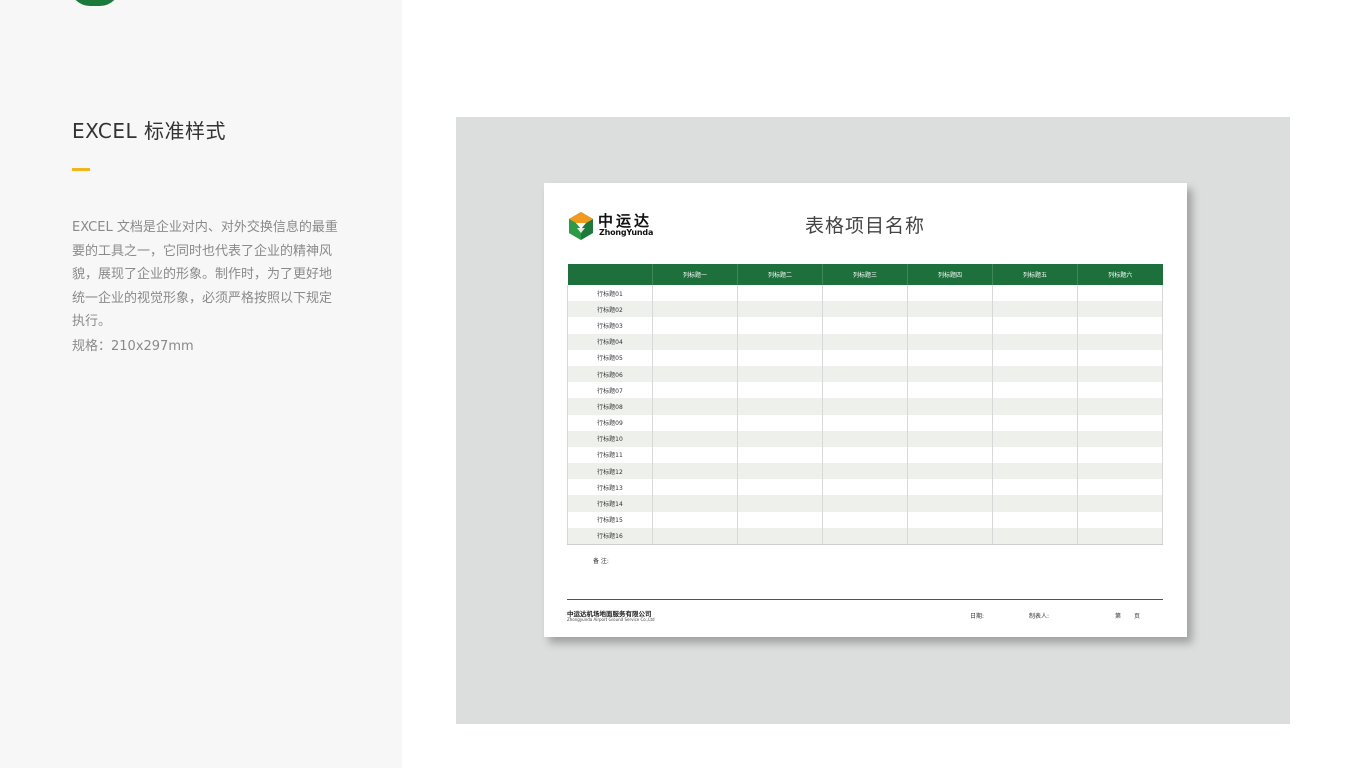 The width and height of the screenshot is (1366, 768). I want to click on row-header: 行标题04, so click(610, 341).